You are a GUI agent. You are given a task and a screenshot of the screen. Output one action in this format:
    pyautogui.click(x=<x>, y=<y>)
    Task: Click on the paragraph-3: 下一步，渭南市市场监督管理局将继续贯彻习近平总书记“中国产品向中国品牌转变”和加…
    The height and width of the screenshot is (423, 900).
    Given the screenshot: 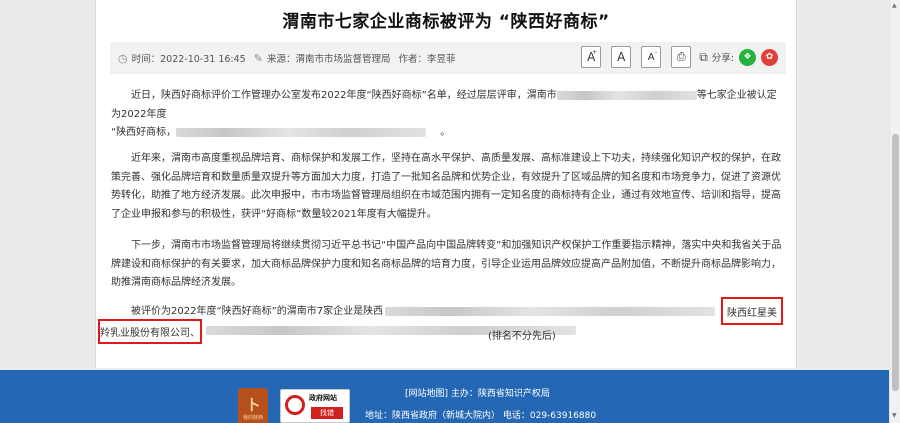 What is the action you would take?
    pyautogui.click(x=446, y=264)
    